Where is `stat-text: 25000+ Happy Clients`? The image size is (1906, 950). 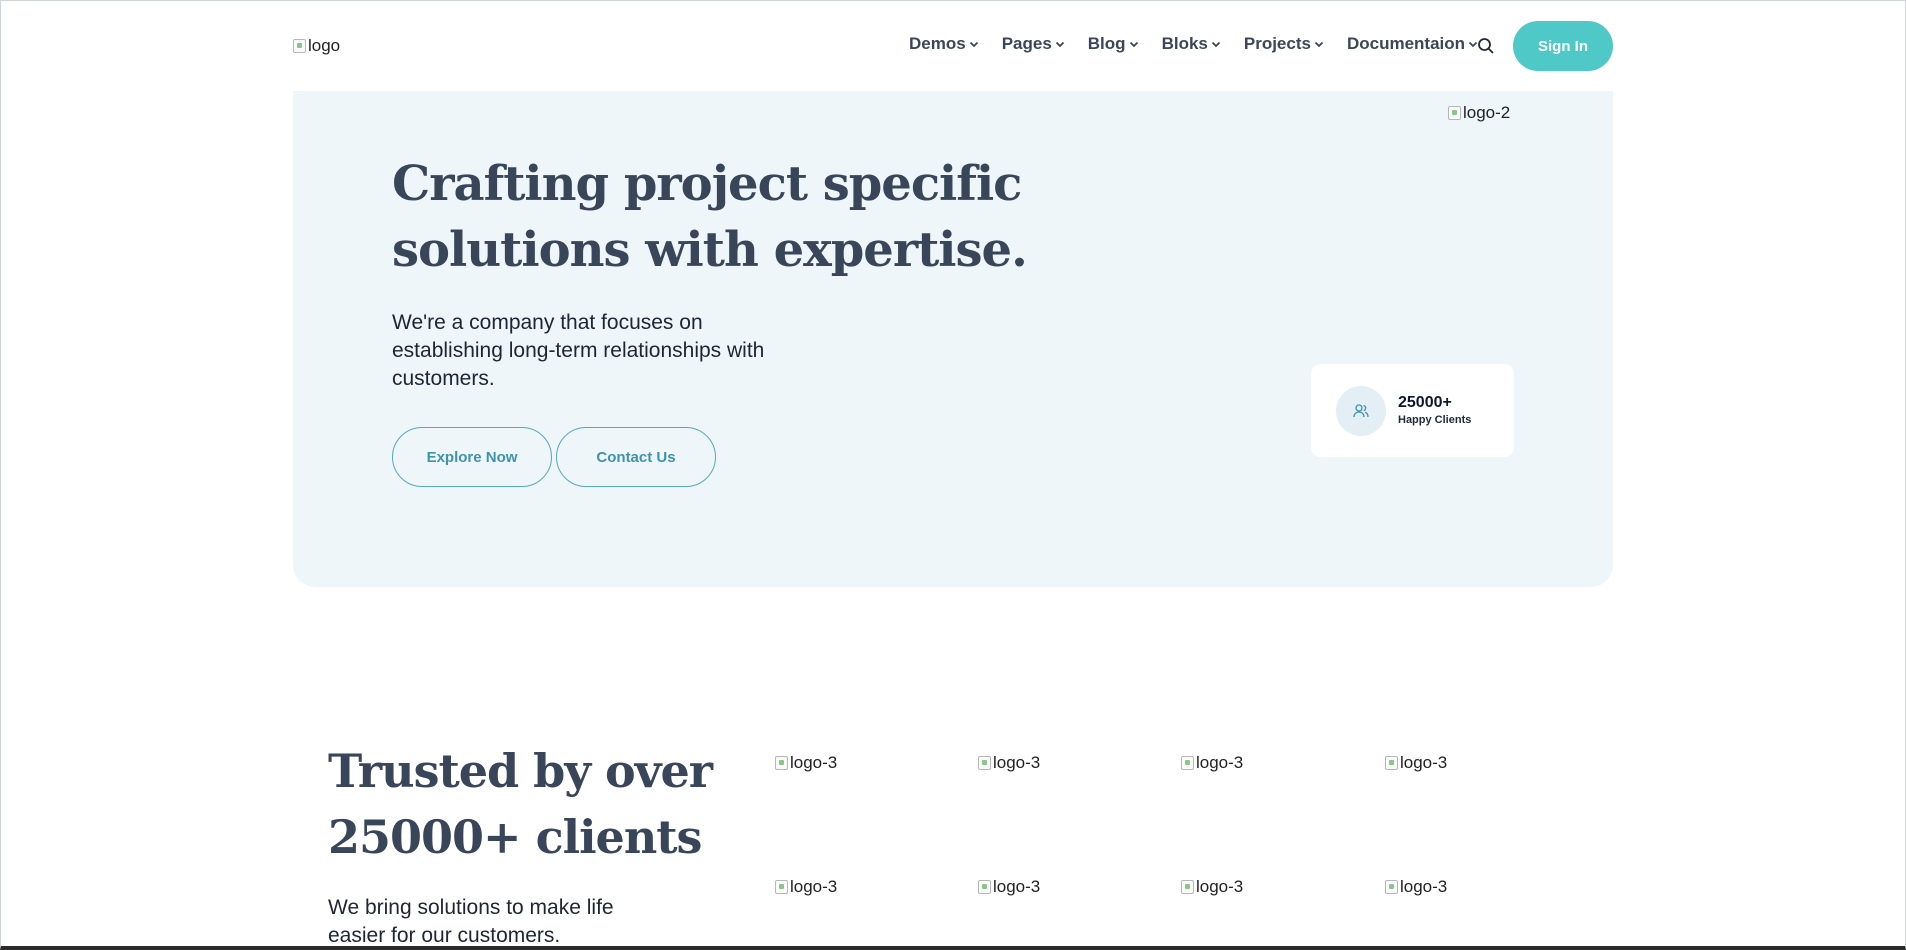
stat-text: 25000+ Happy Clients is located at coordinates (1434, 410).